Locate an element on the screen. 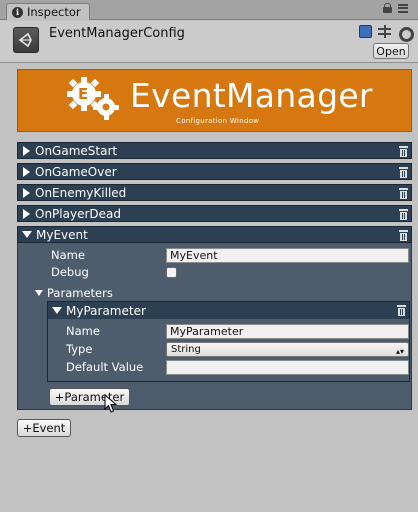  selected-type: String is located at coordinates (186, 349).